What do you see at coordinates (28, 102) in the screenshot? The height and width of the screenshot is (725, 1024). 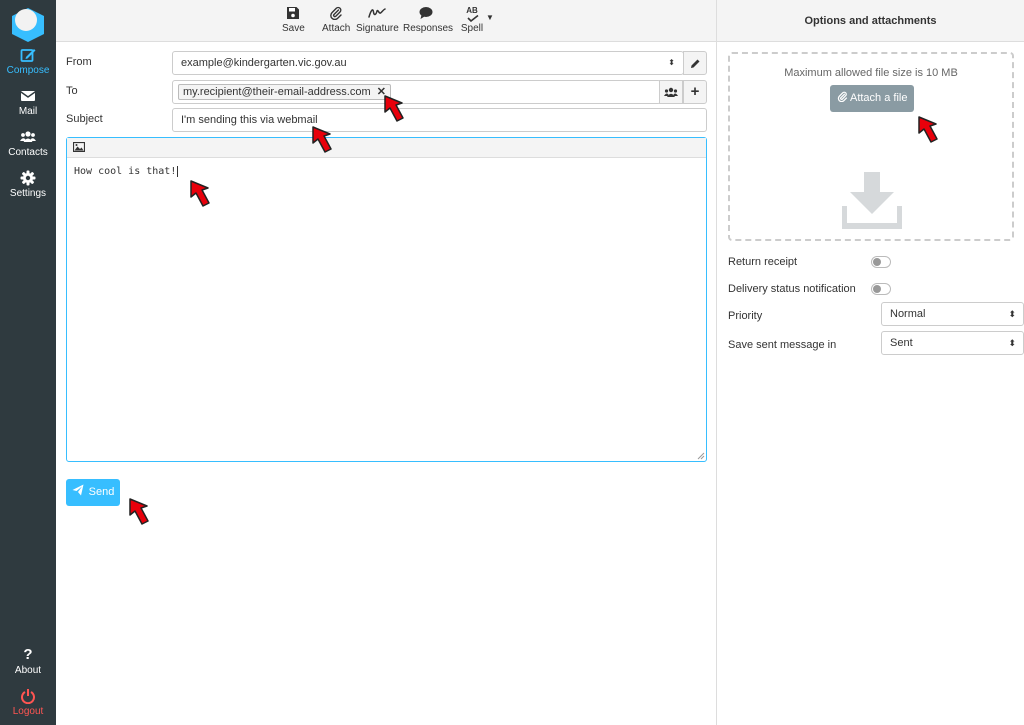 I see `nav-mail: Mail` at bounding box center [28, 102].